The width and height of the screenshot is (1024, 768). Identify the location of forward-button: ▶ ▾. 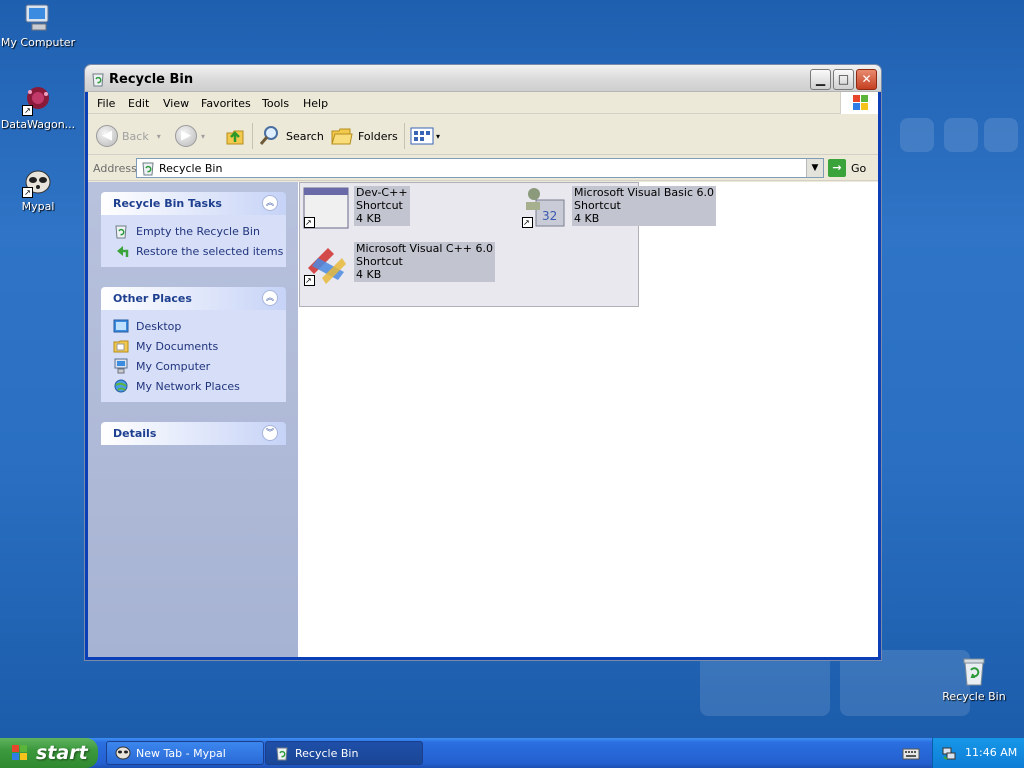
(190, 136).